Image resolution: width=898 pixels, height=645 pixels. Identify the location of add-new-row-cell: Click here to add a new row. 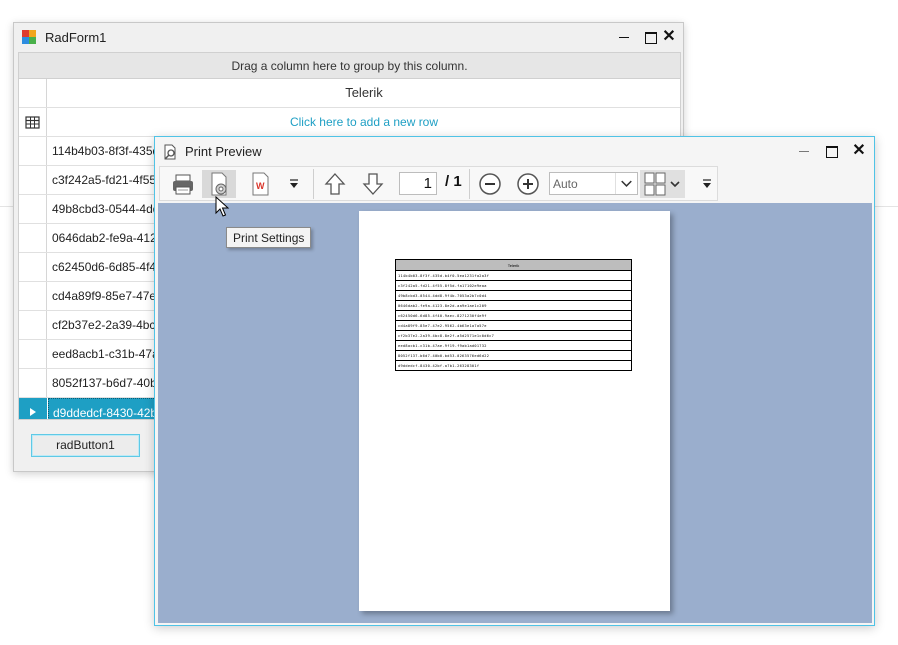
(364, 122).